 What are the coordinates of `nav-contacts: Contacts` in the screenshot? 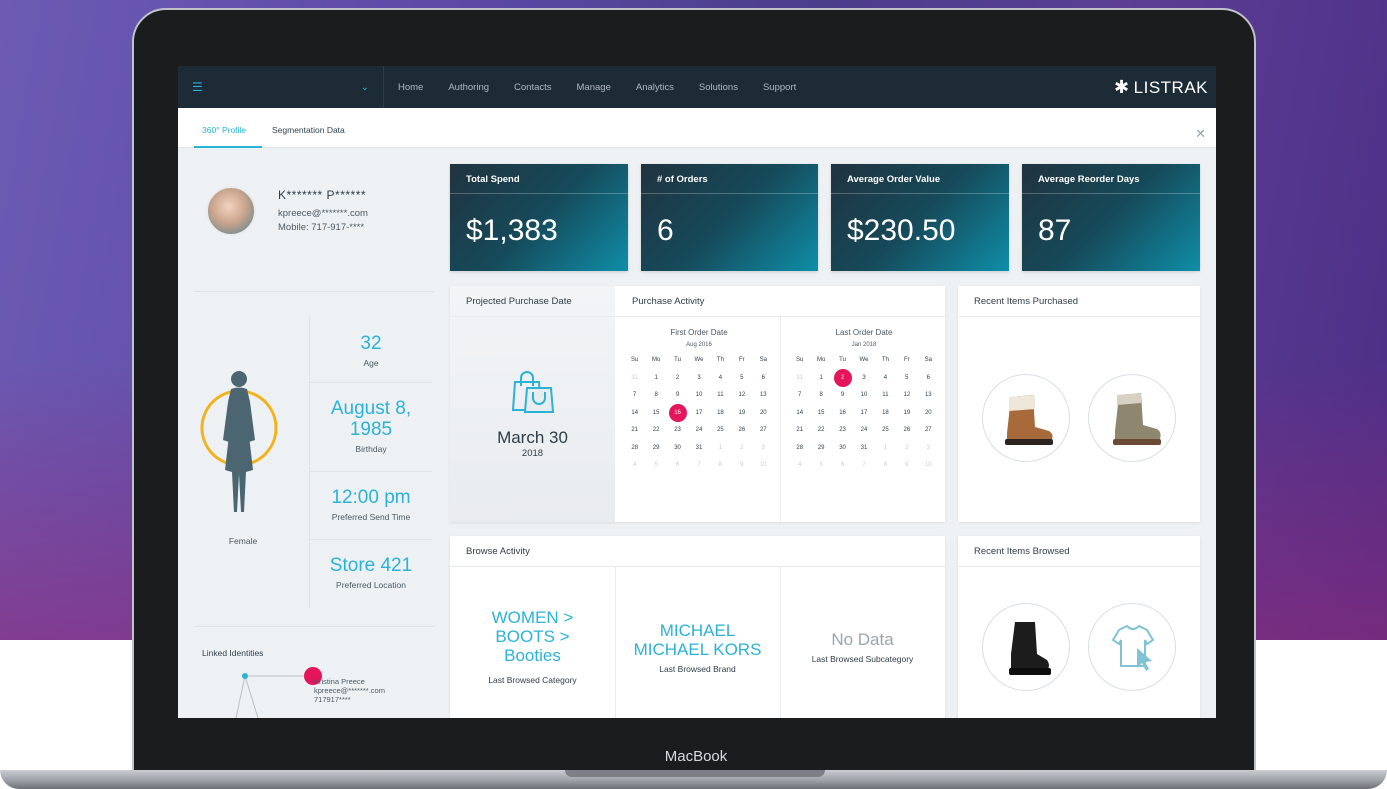 It's located at (533, 87).